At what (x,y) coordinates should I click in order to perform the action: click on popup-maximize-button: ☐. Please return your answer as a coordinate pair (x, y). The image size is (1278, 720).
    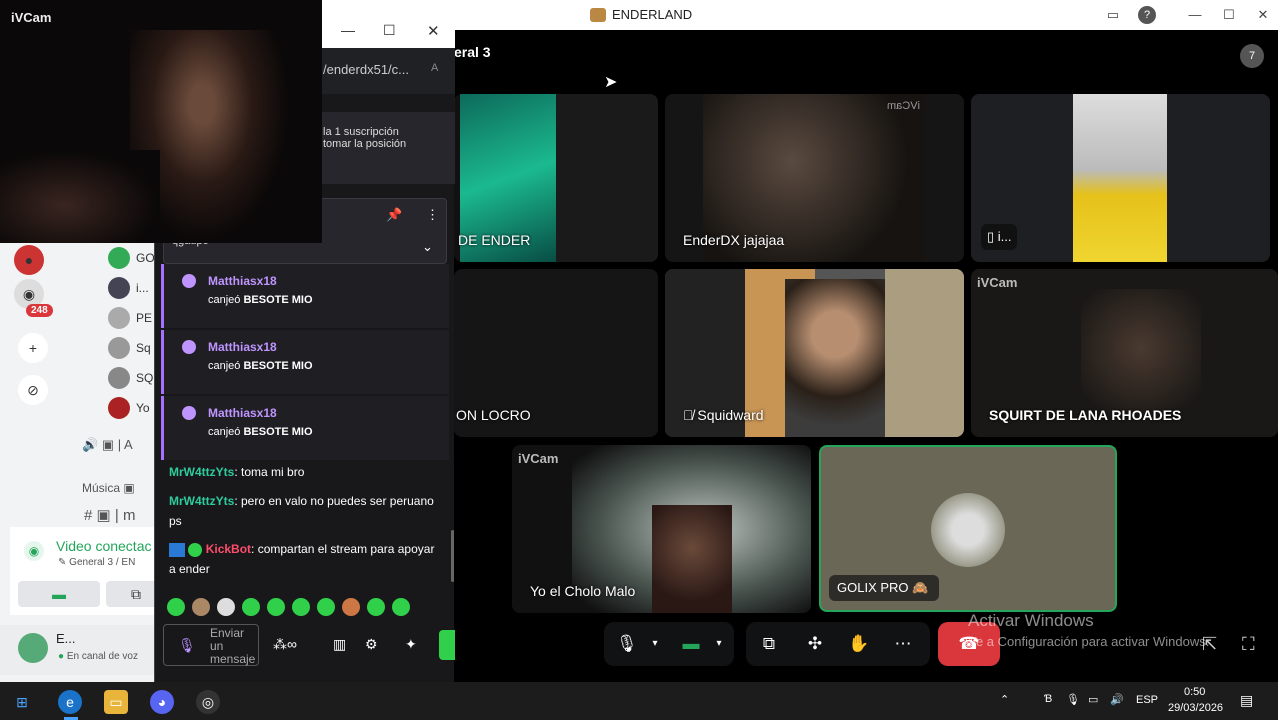
    Looking at the image, I should click on (389, 30).